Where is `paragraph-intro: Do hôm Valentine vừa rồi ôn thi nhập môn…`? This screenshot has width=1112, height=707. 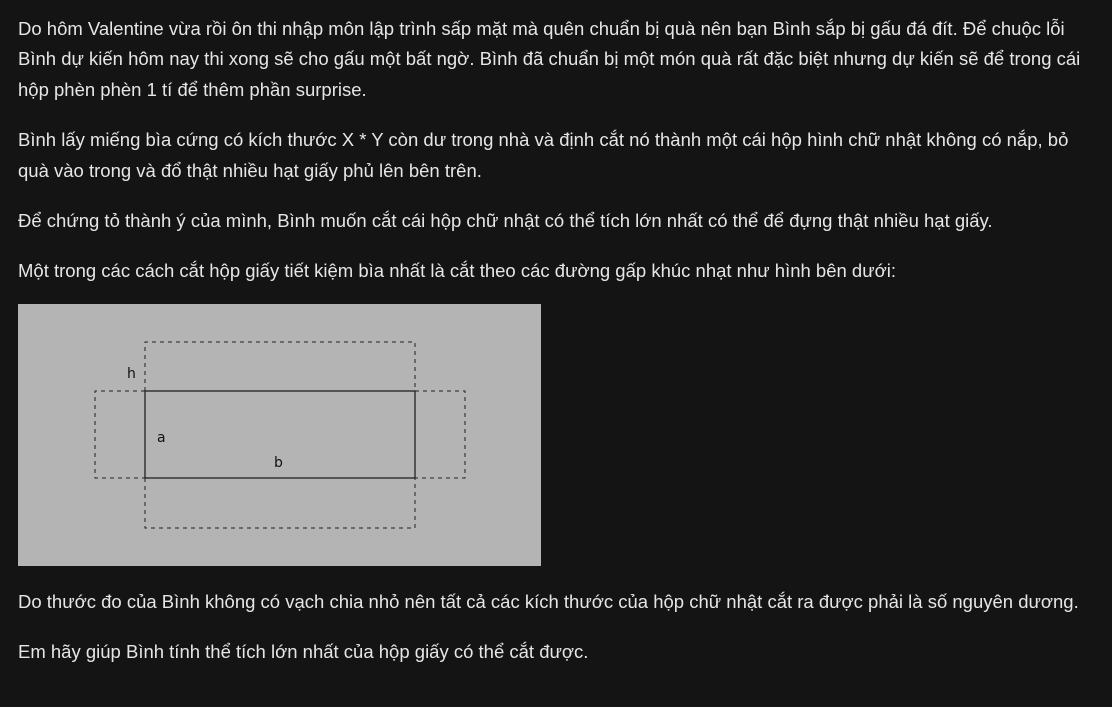 paragraph-intro: Do hôm Valentine vừa rồi ôn thi nhập môn… is located at coordinates (549, 59).